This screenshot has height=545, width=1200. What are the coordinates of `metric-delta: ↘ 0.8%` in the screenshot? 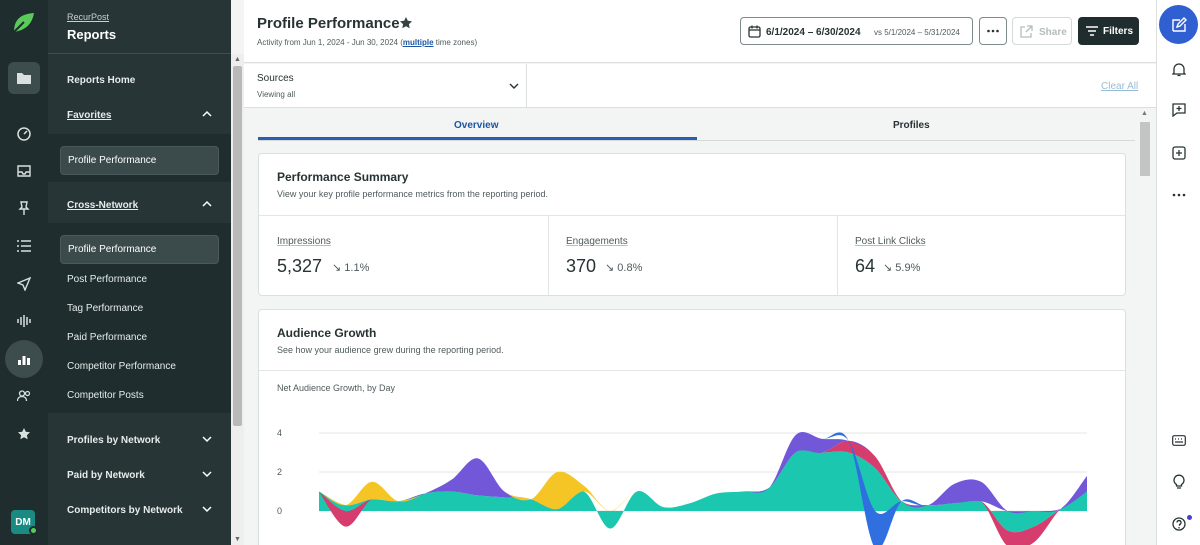 It's located at (623, 267).